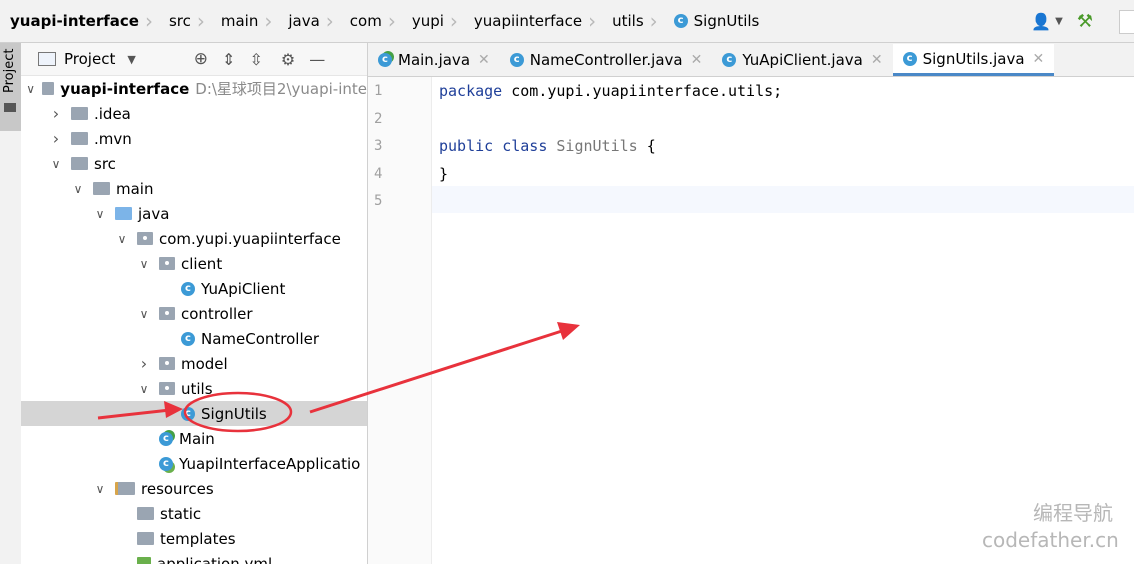 The width and height of the screenshot is (1134, 564). I want to click on run-config-box, so click(1126, 21).